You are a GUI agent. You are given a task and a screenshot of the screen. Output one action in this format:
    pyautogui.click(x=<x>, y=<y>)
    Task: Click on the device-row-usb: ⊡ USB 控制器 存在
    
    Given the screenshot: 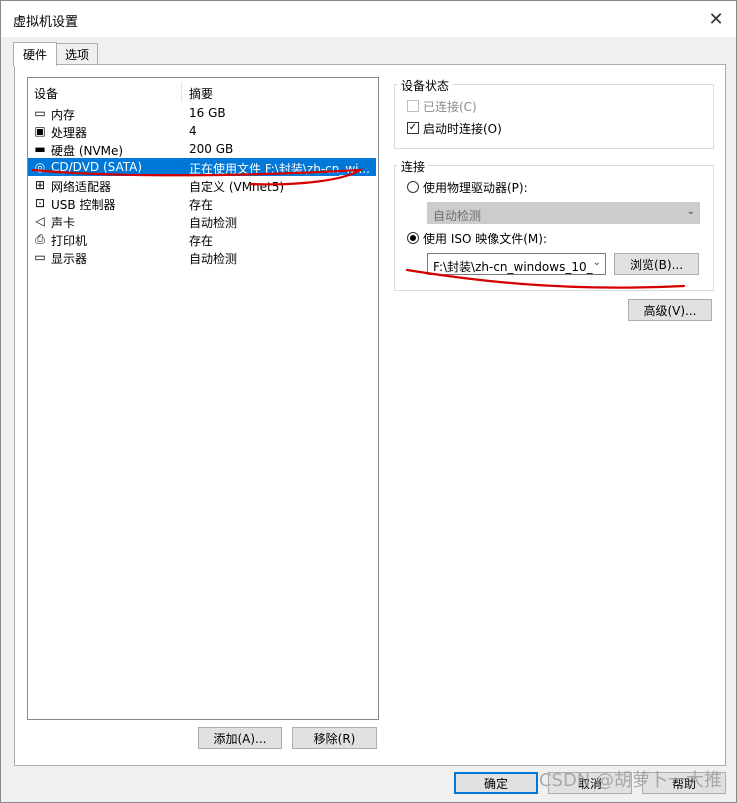 What is the action you would take?
    pyautogui.click(x=202, y=203)
    